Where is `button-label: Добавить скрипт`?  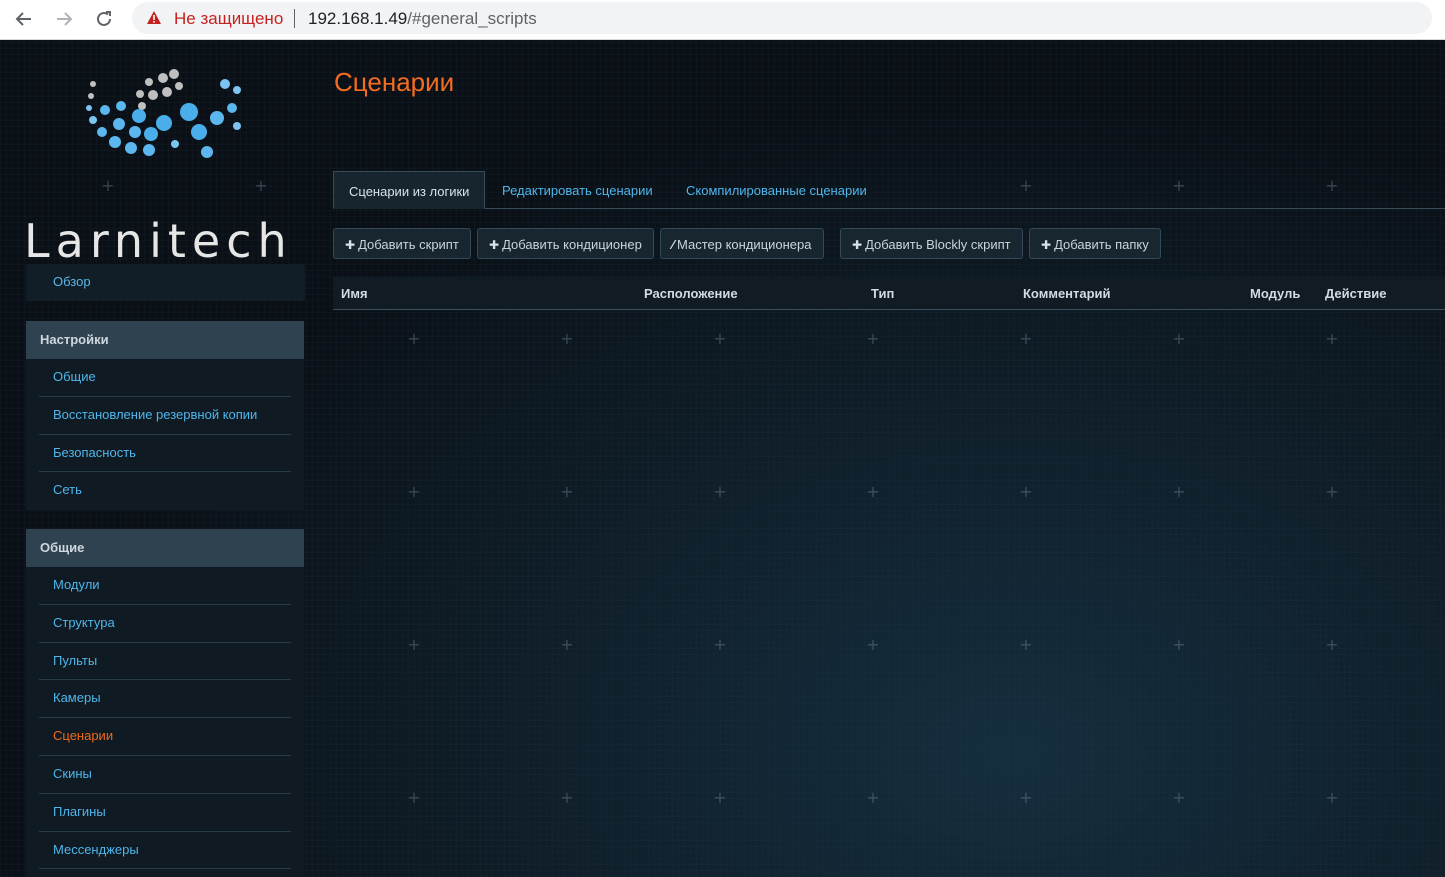 button-label: Добавить скрипт is located at coordinates (408, 244).